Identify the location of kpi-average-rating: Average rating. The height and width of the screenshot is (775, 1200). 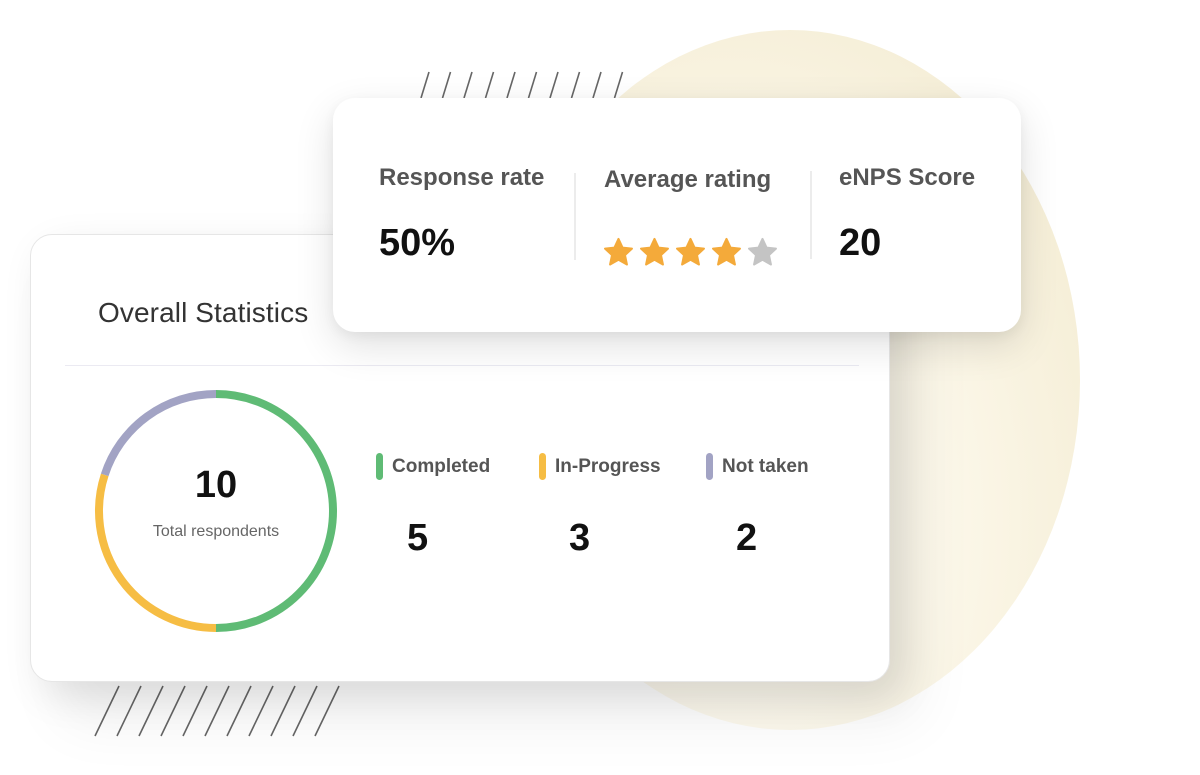
(687, 180).